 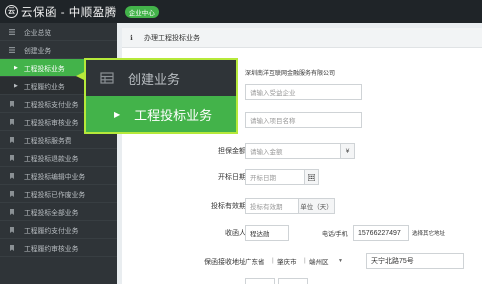 What do you see at coordinates (428, 233) in the screenshot?
I see `choose-other-address-link: 选择其它地址` at bounding box center [428, 233].